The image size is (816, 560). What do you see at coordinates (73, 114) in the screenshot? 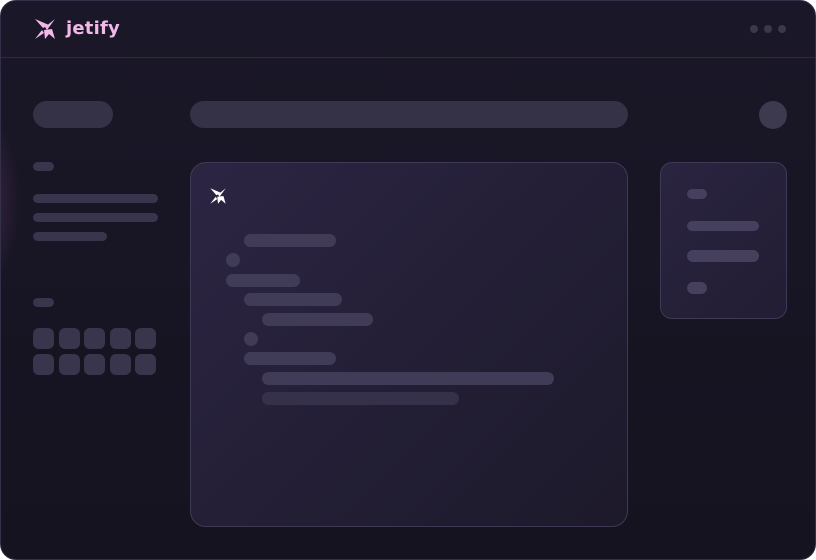
I see `search-placeholder` at bounding box center [73, 114].